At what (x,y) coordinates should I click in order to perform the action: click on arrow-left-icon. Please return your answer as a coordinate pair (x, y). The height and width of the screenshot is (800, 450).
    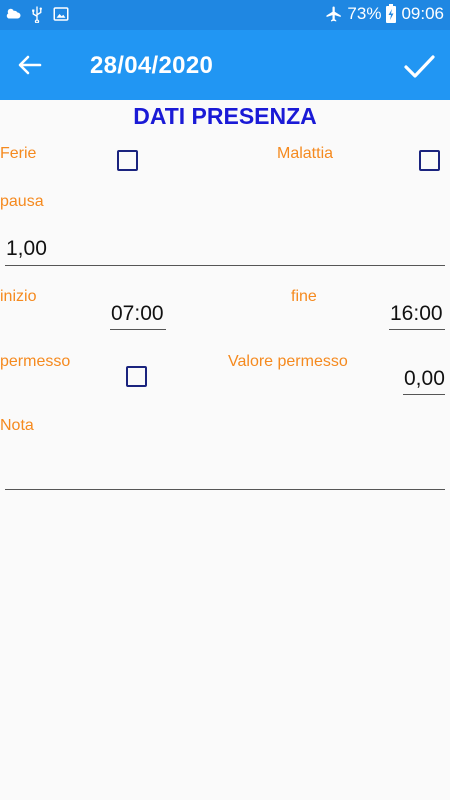
    Looking at the image, I should click on (30, 65).